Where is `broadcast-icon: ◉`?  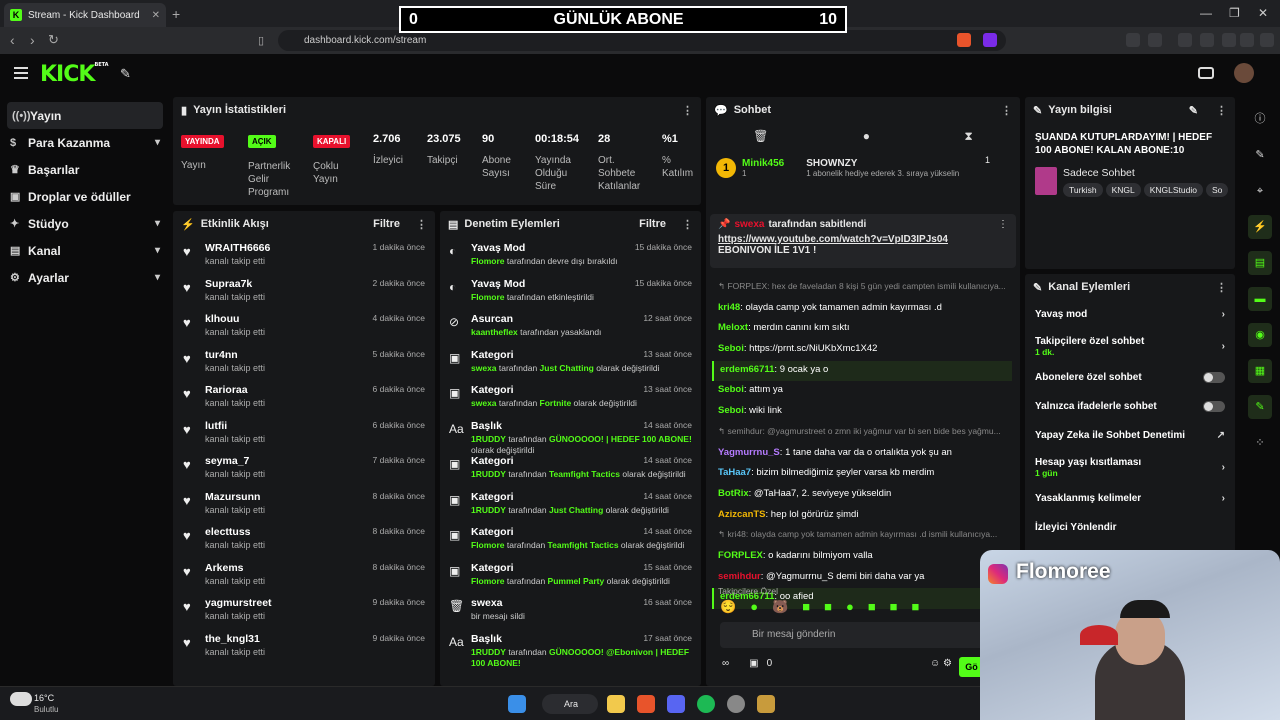 broadcast-icon: ◉ is located at coordinates (1260, 335).